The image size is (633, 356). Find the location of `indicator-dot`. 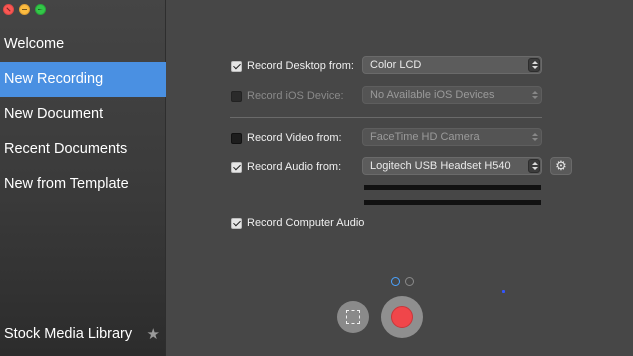

indicator-dot is located at coordinates (503, 291).